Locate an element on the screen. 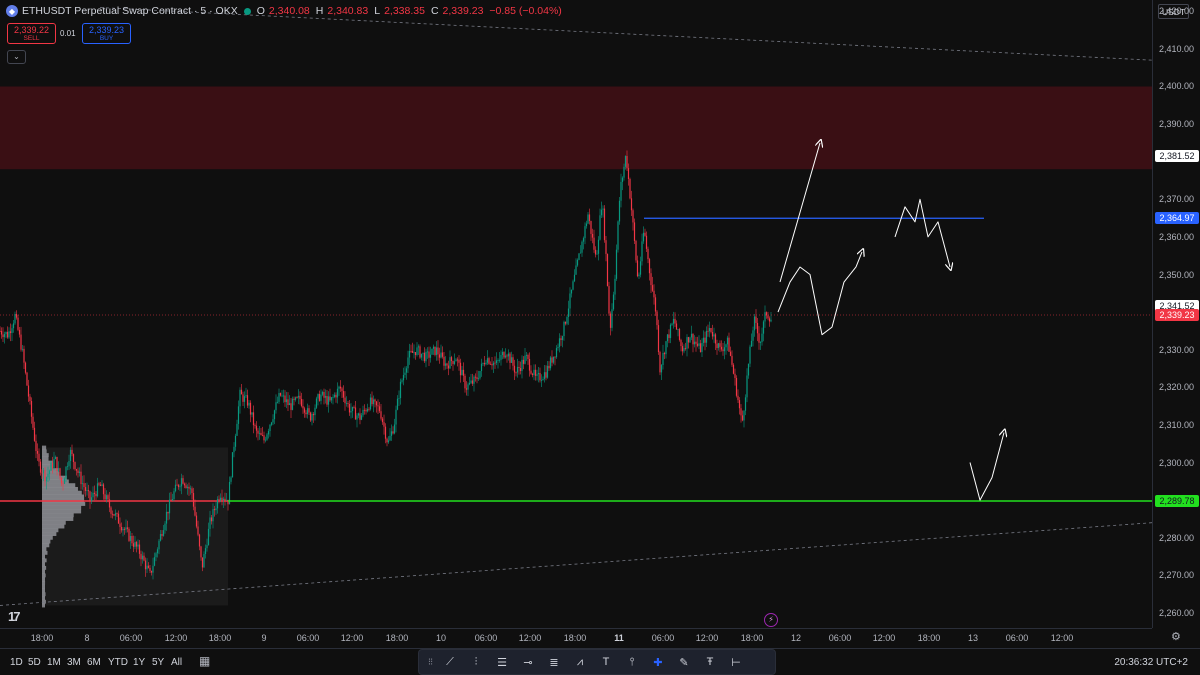 This screenshot has height=675, width=1200. range-button-1y: 1Y is located at coordinates (139, 662).